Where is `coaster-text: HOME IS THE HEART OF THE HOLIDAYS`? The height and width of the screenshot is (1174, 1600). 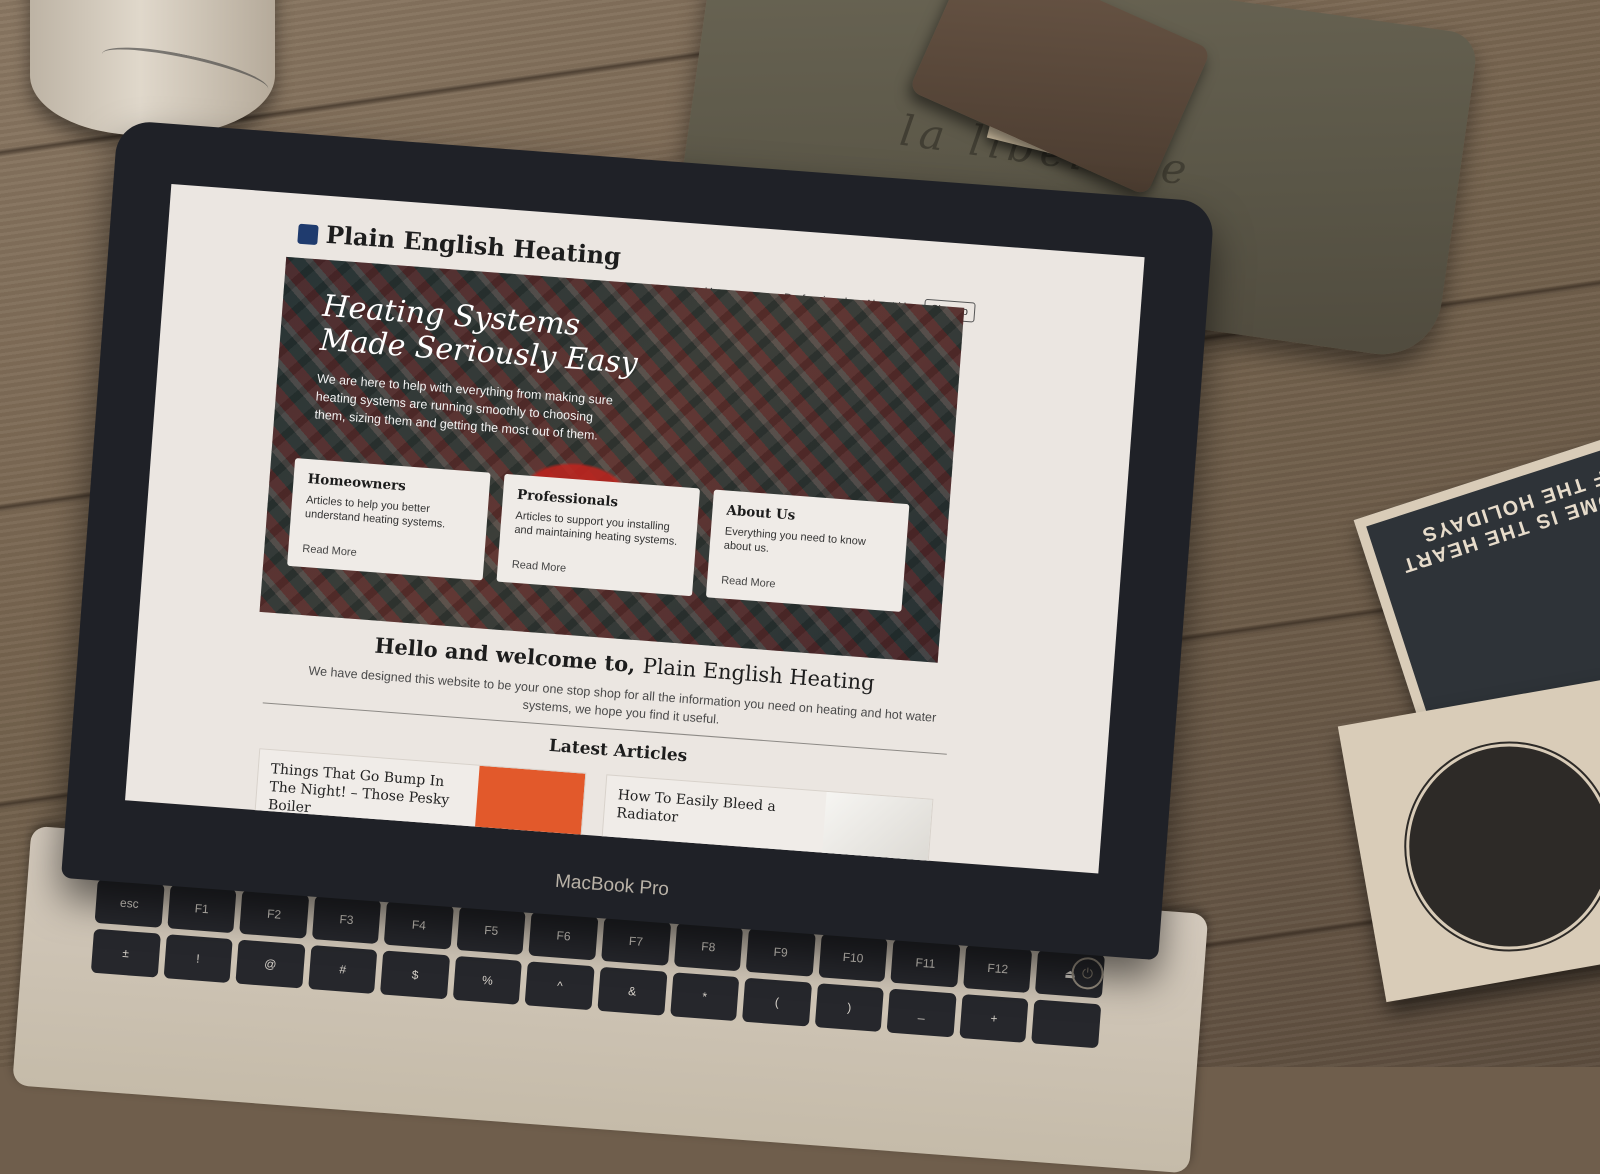 coaster-text: HOME IS THE HEART OF THE HOLIDAYS is located at coordinates (1499, 518).